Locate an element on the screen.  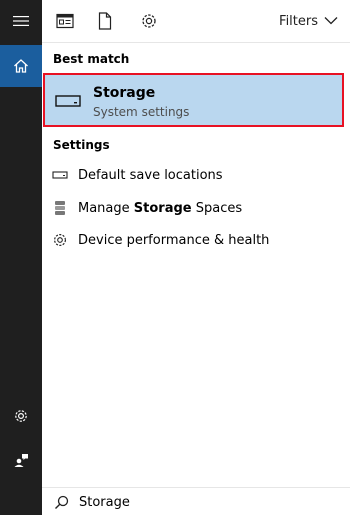
result-label: Default save locations is located at coordinates (150, 175).